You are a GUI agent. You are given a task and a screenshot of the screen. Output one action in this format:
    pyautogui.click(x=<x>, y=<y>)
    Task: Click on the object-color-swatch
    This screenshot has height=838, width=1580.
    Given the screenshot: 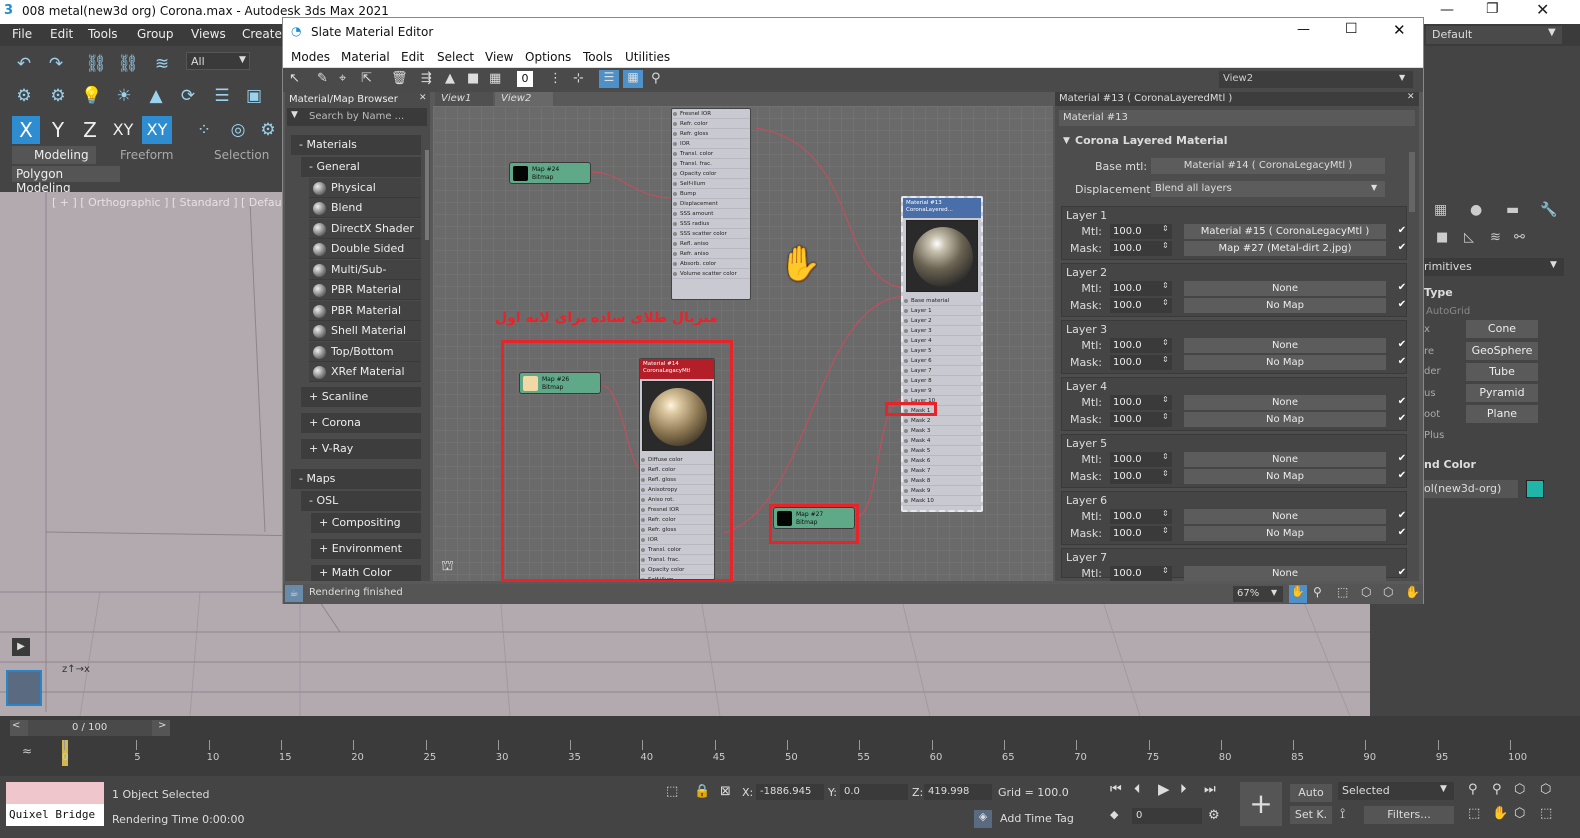 What is the action you would take?
    pyautogui.click(x=1535, y=489)
    